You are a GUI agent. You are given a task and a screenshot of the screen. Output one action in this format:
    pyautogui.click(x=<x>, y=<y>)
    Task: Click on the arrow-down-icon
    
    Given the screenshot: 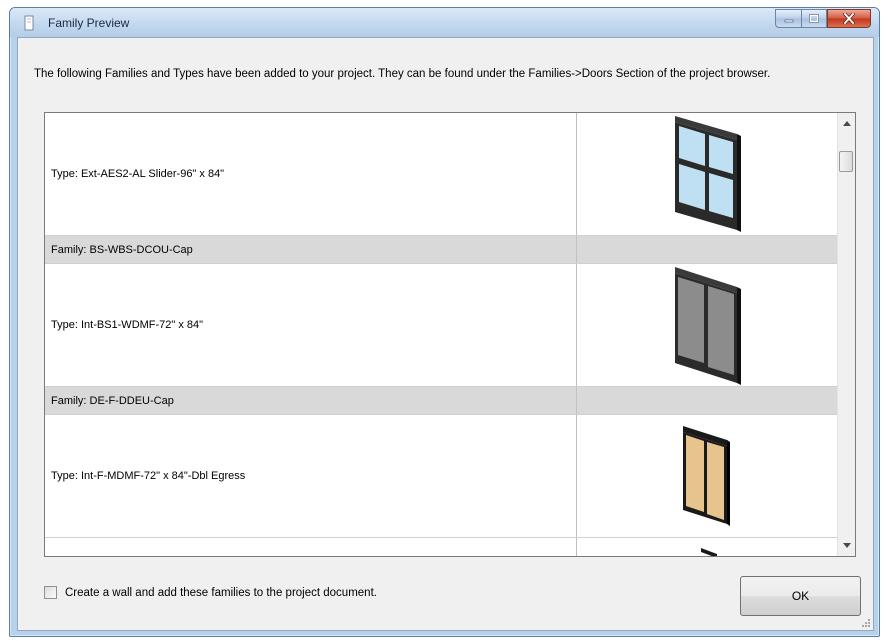 What is the action you would take?
    pyautogui.click(x=846, y=545)
    